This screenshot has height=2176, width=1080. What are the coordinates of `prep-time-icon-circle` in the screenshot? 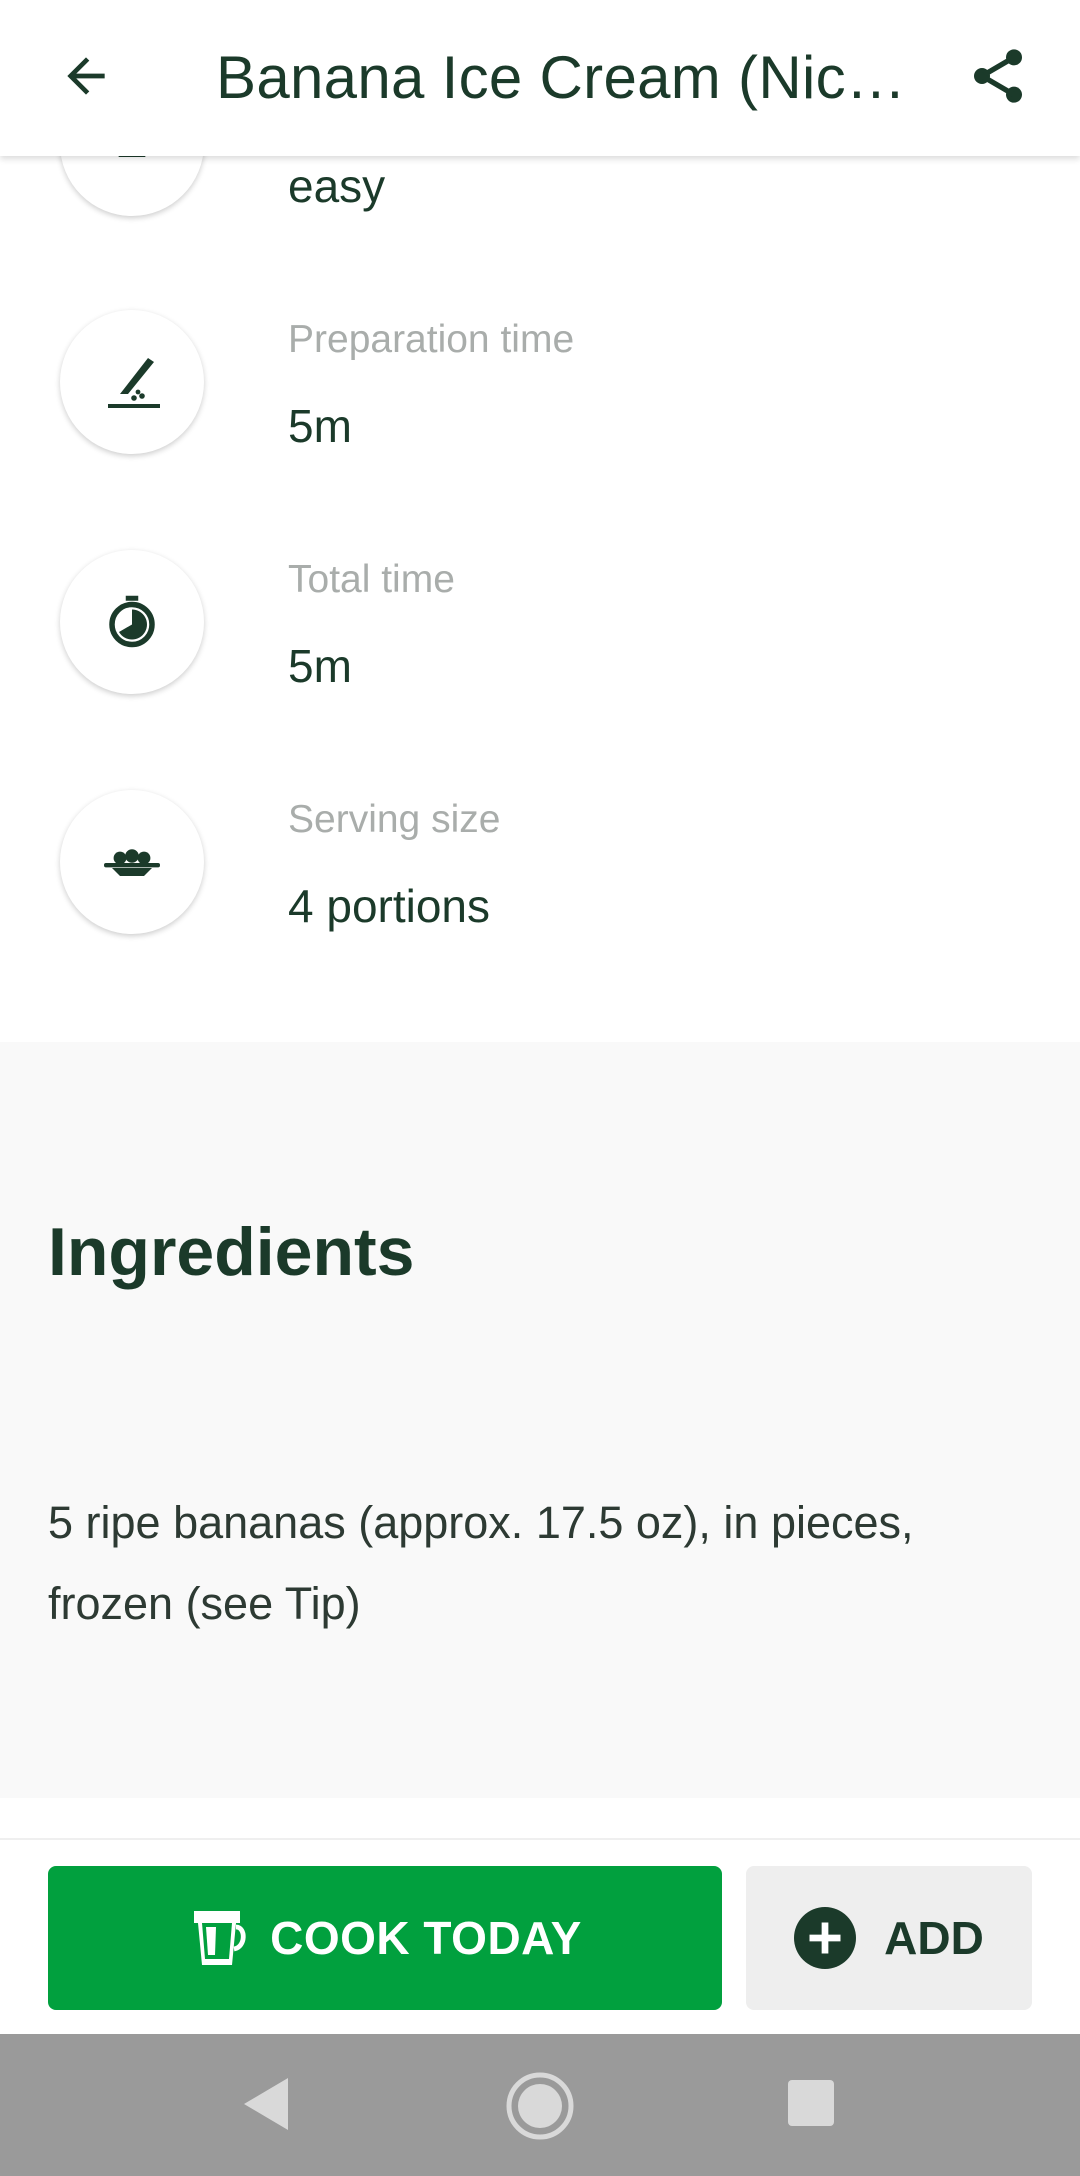 It's located at (132, 382).